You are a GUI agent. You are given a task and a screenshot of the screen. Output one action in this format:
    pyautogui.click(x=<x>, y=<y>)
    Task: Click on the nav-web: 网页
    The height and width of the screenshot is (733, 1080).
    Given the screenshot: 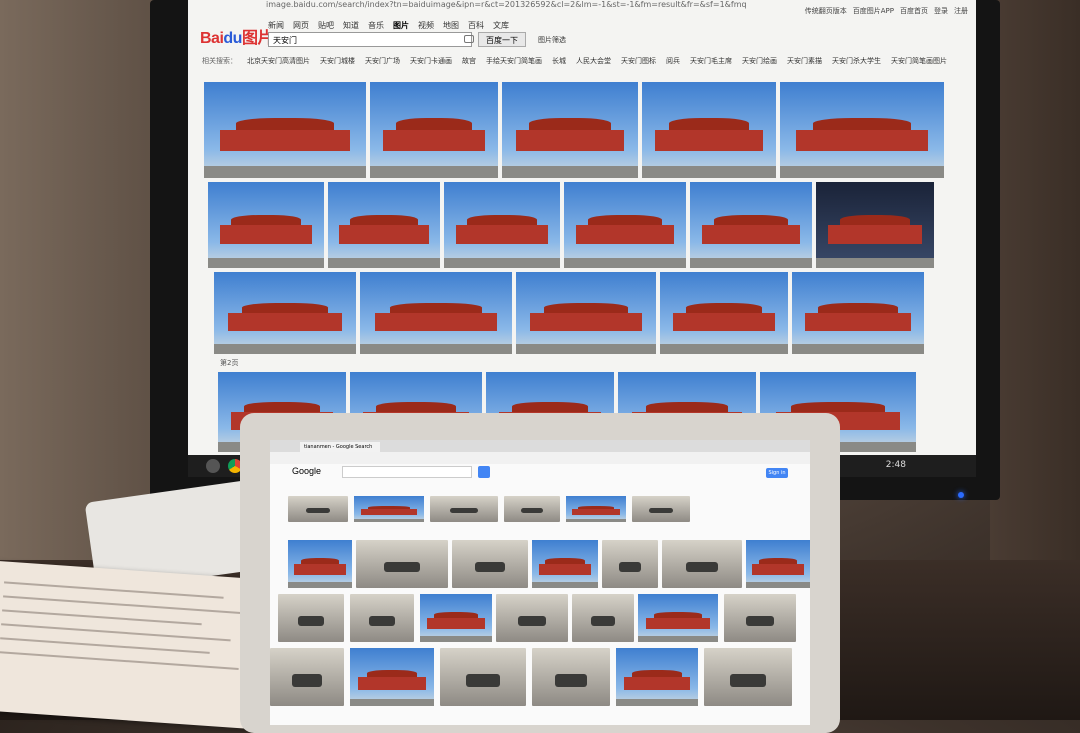 What is the action you would take?
    pyautogui.click(x=301, y=25)
    